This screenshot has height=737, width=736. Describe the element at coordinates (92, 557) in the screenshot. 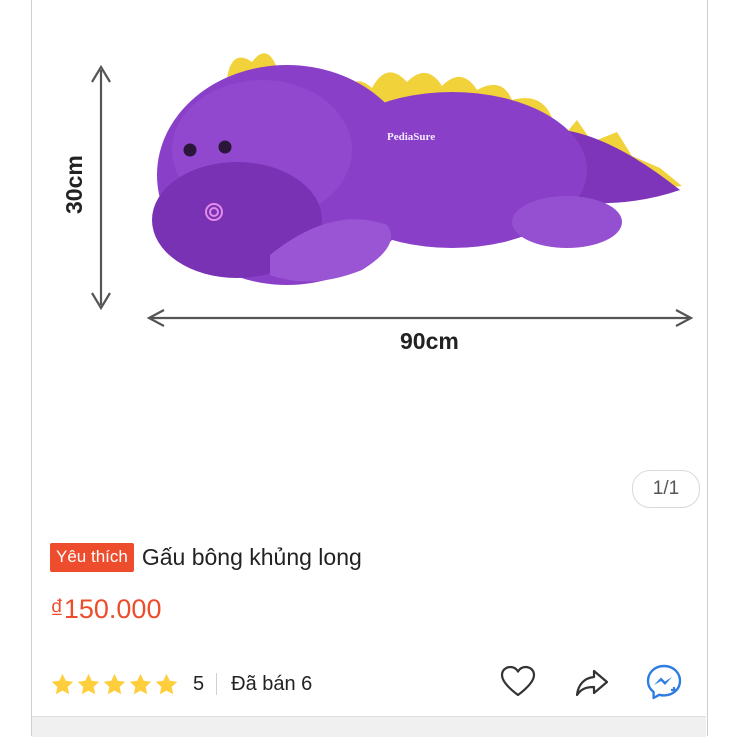

I see `favorite-badge: Yêu thích` at that location.